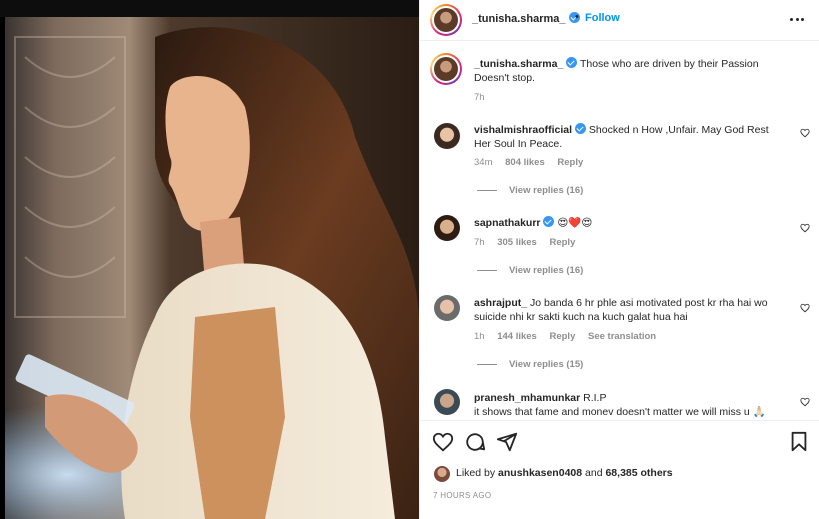  What do you see at coordinates (638, 473) in the screenshot?
I see `liked-by-others-link: 68,385 others` at bounding box center [638, 473].